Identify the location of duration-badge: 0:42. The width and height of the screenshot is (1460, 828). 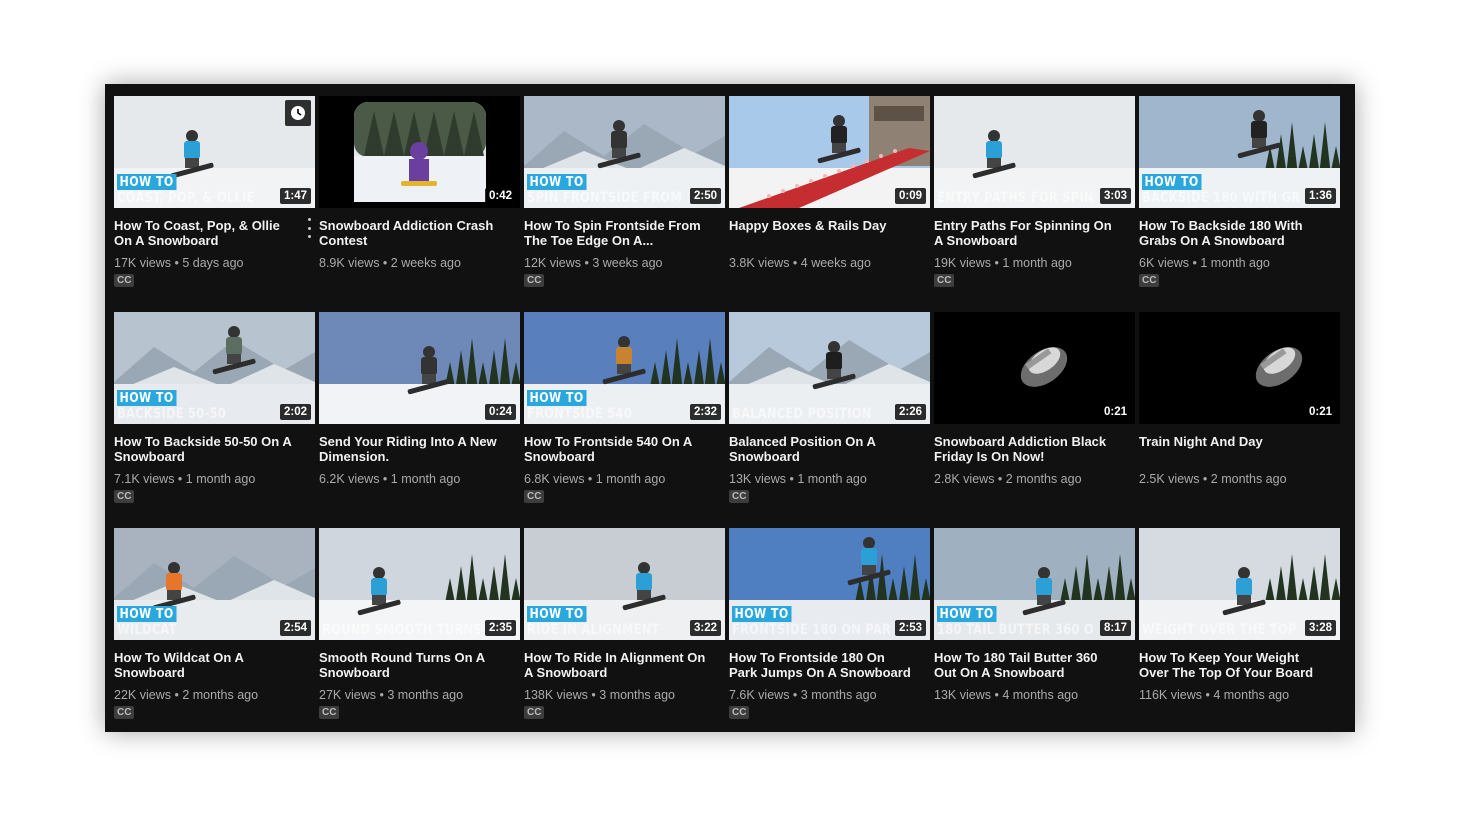
(500, 196).